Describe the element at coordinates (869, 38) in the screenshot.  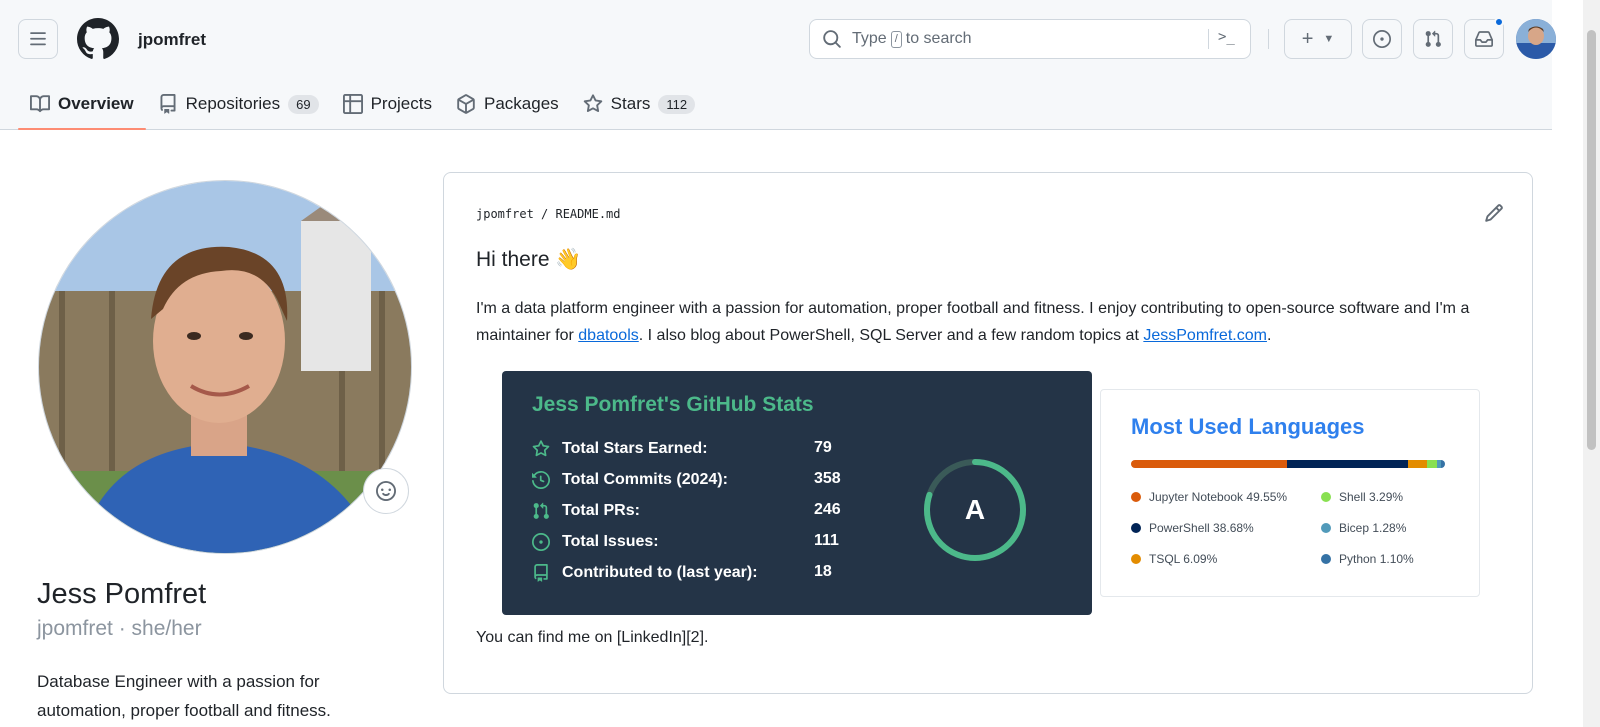
I see `search-placeholder-prefix: Type` at that location.